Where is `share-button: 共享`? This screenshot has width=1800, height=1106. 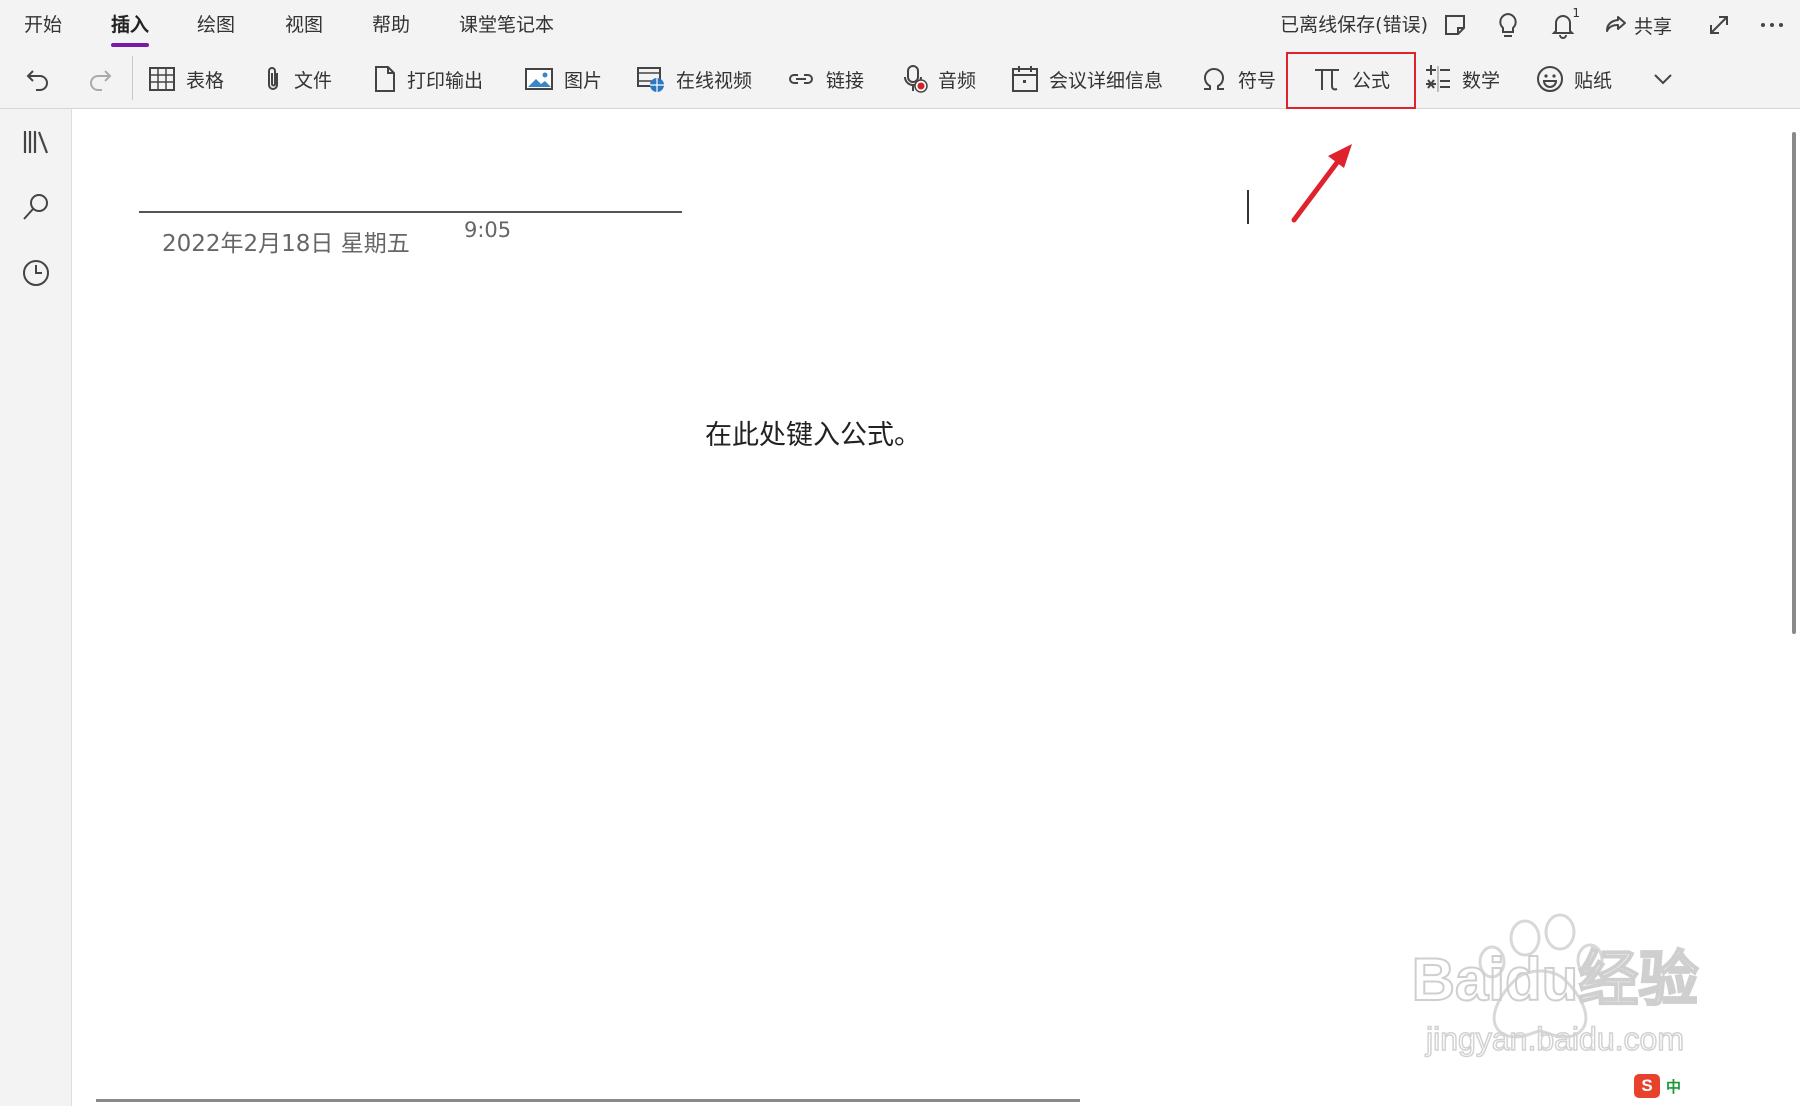 share-button: 共享 is located at coordinates (1638, 25).